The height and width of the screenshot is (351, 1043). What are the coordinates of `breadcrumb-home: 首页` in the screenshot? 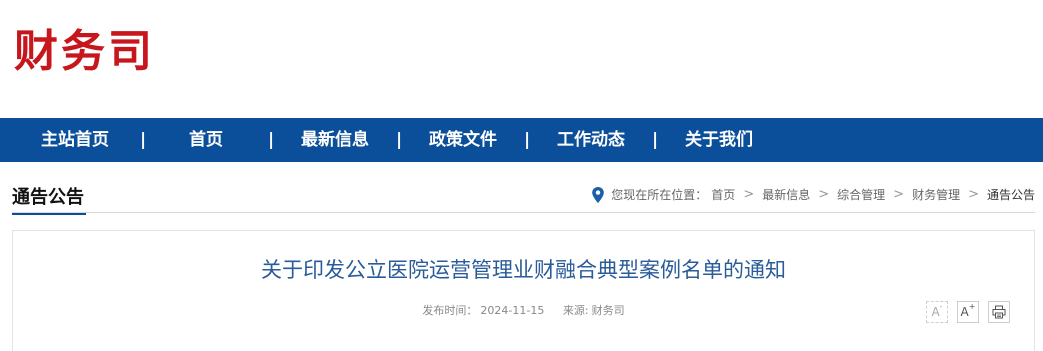 It's located at (723, 195).